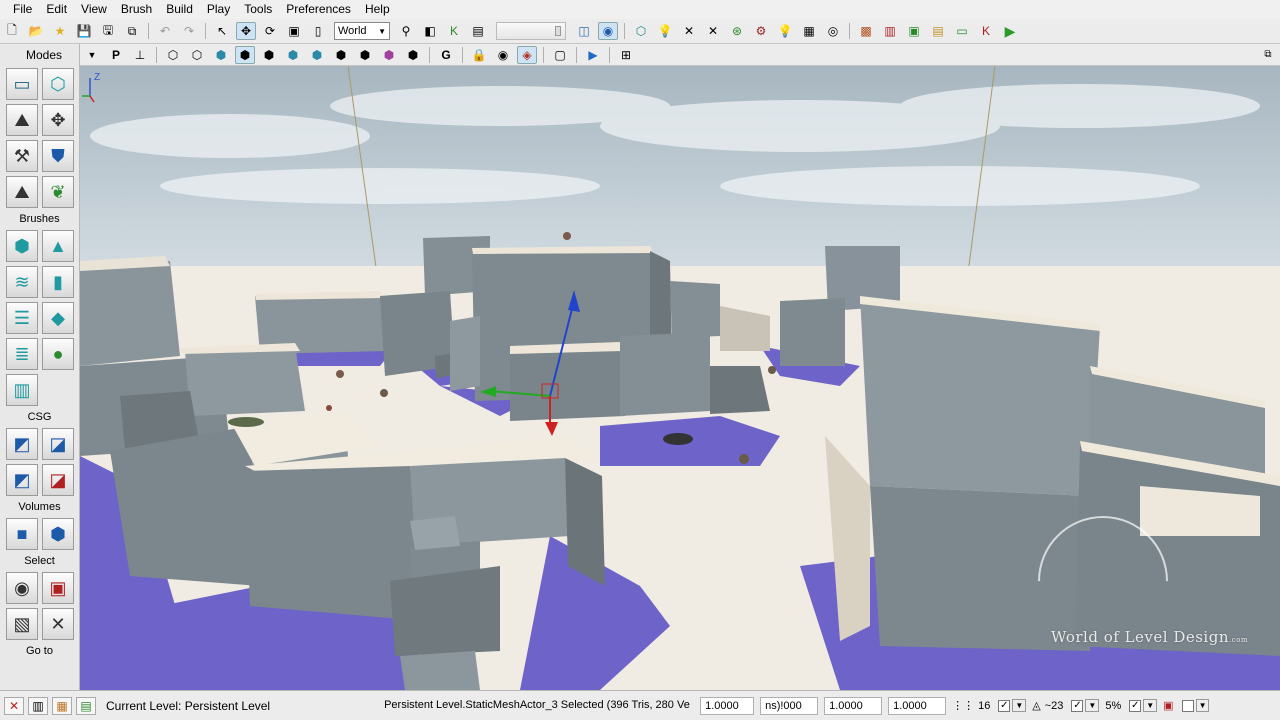 Image resolution: width=1280 pixels, height=720 pixels. Describe the element at coordinates (86, 705) in the screenshot. I see `level-check-icon: ▤` at that location.